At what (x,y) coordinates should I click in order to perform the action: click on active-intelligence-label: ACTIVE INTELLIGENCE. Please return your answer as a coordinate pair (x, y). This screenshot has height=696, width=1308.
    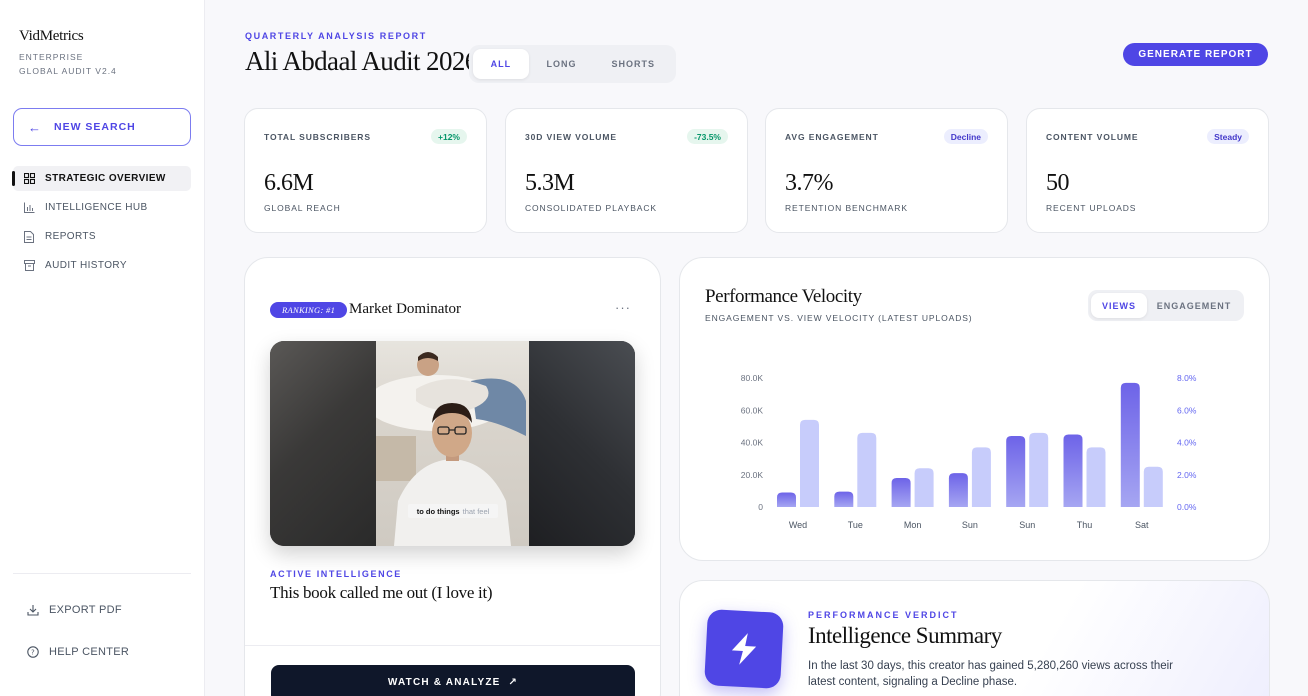
    Looking at the image, I should click on (336, 574).